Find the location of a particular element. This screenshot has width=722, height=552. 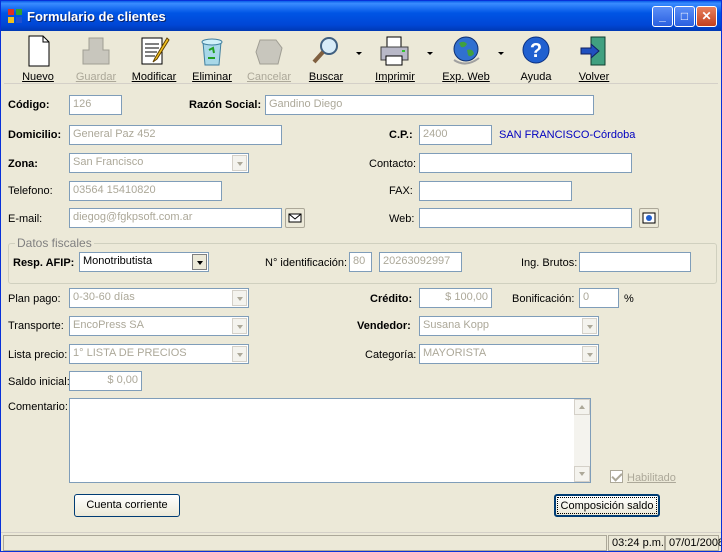

guardar-button: Guardar is located at coordinates (96, 59).